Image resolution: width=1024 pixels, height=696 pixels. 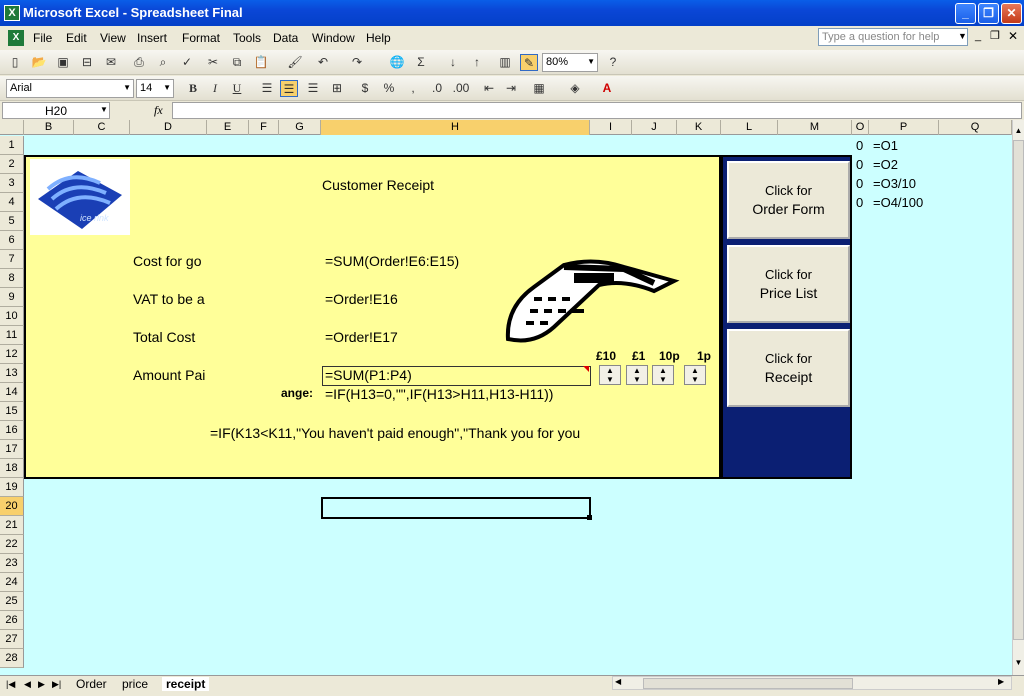 What do you see at coordinates (995, 35) in the screenshot?
I see `doc-restore-button: ❐` at bounding box center [995, 35].